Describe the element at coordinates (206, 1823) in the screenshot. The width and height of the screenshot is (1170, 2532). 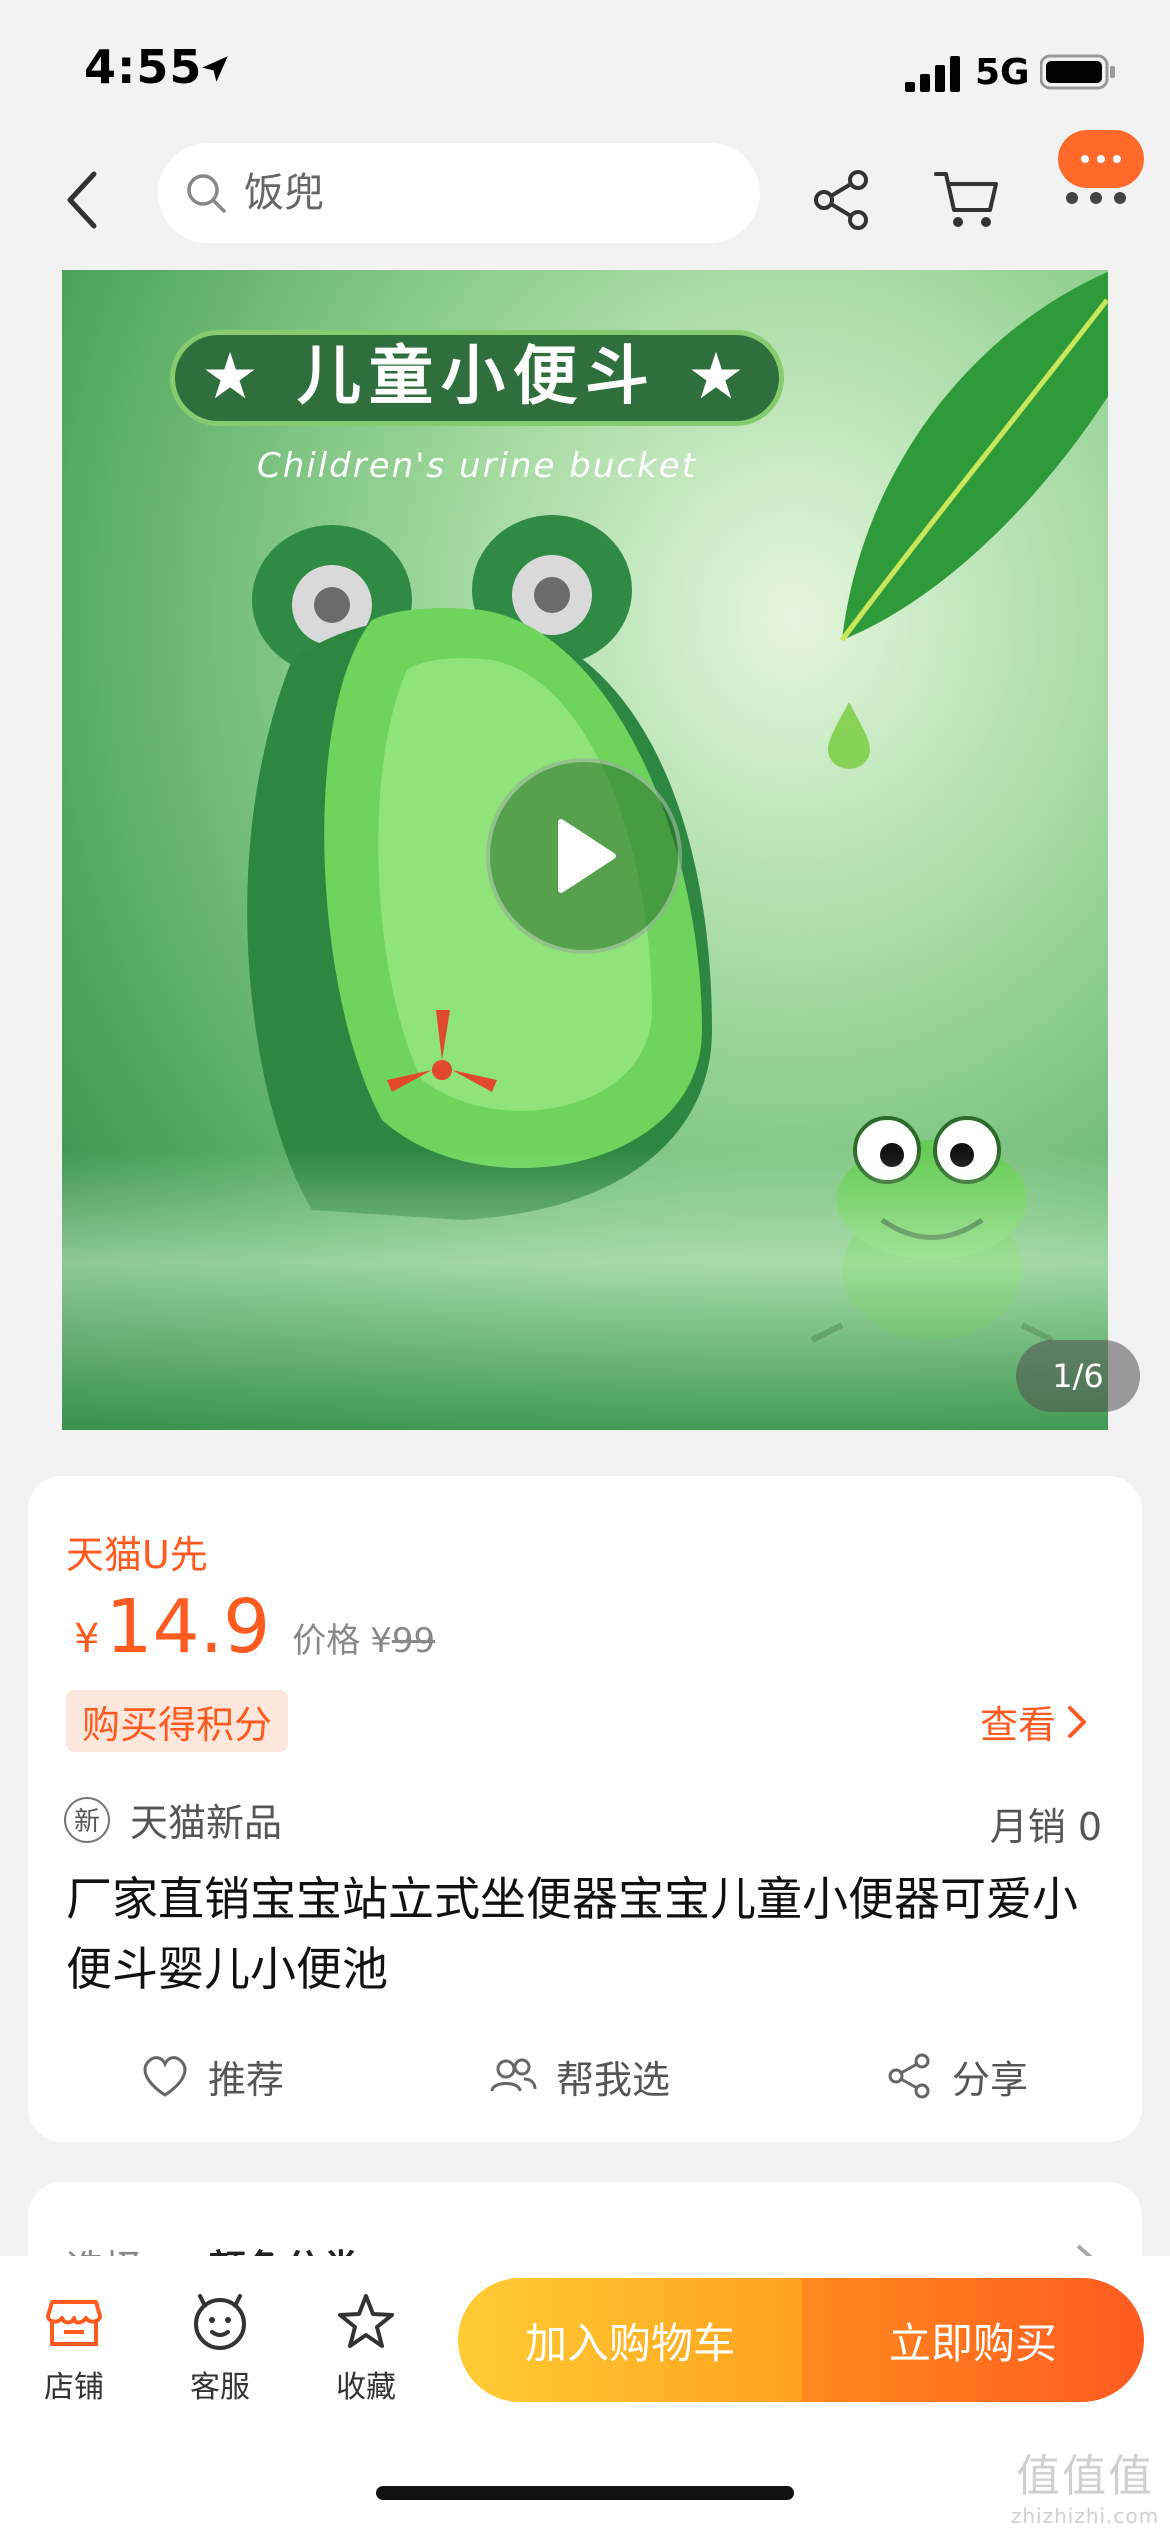
I see `new-product-label: 天猫新品` at that location.